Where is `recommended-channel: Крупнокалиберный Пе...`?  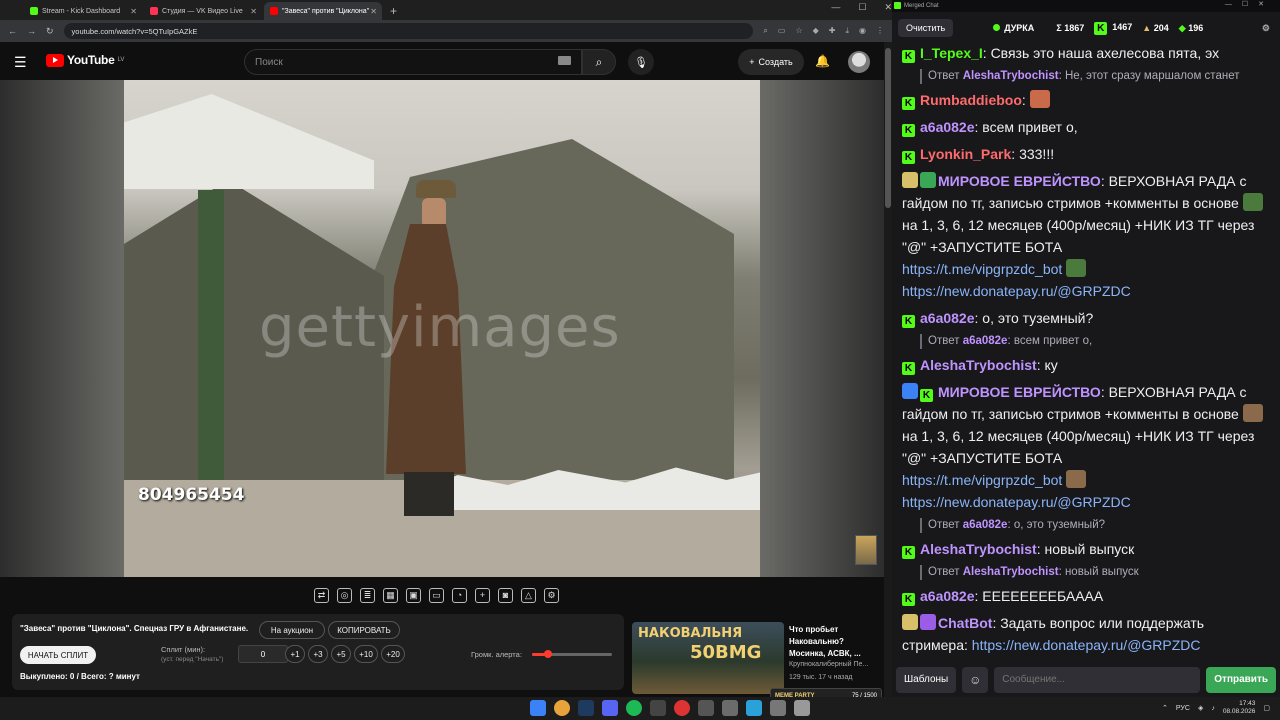 recommended-channel: Крупнокалиберный Пе... is located at coordinates (828, 664).